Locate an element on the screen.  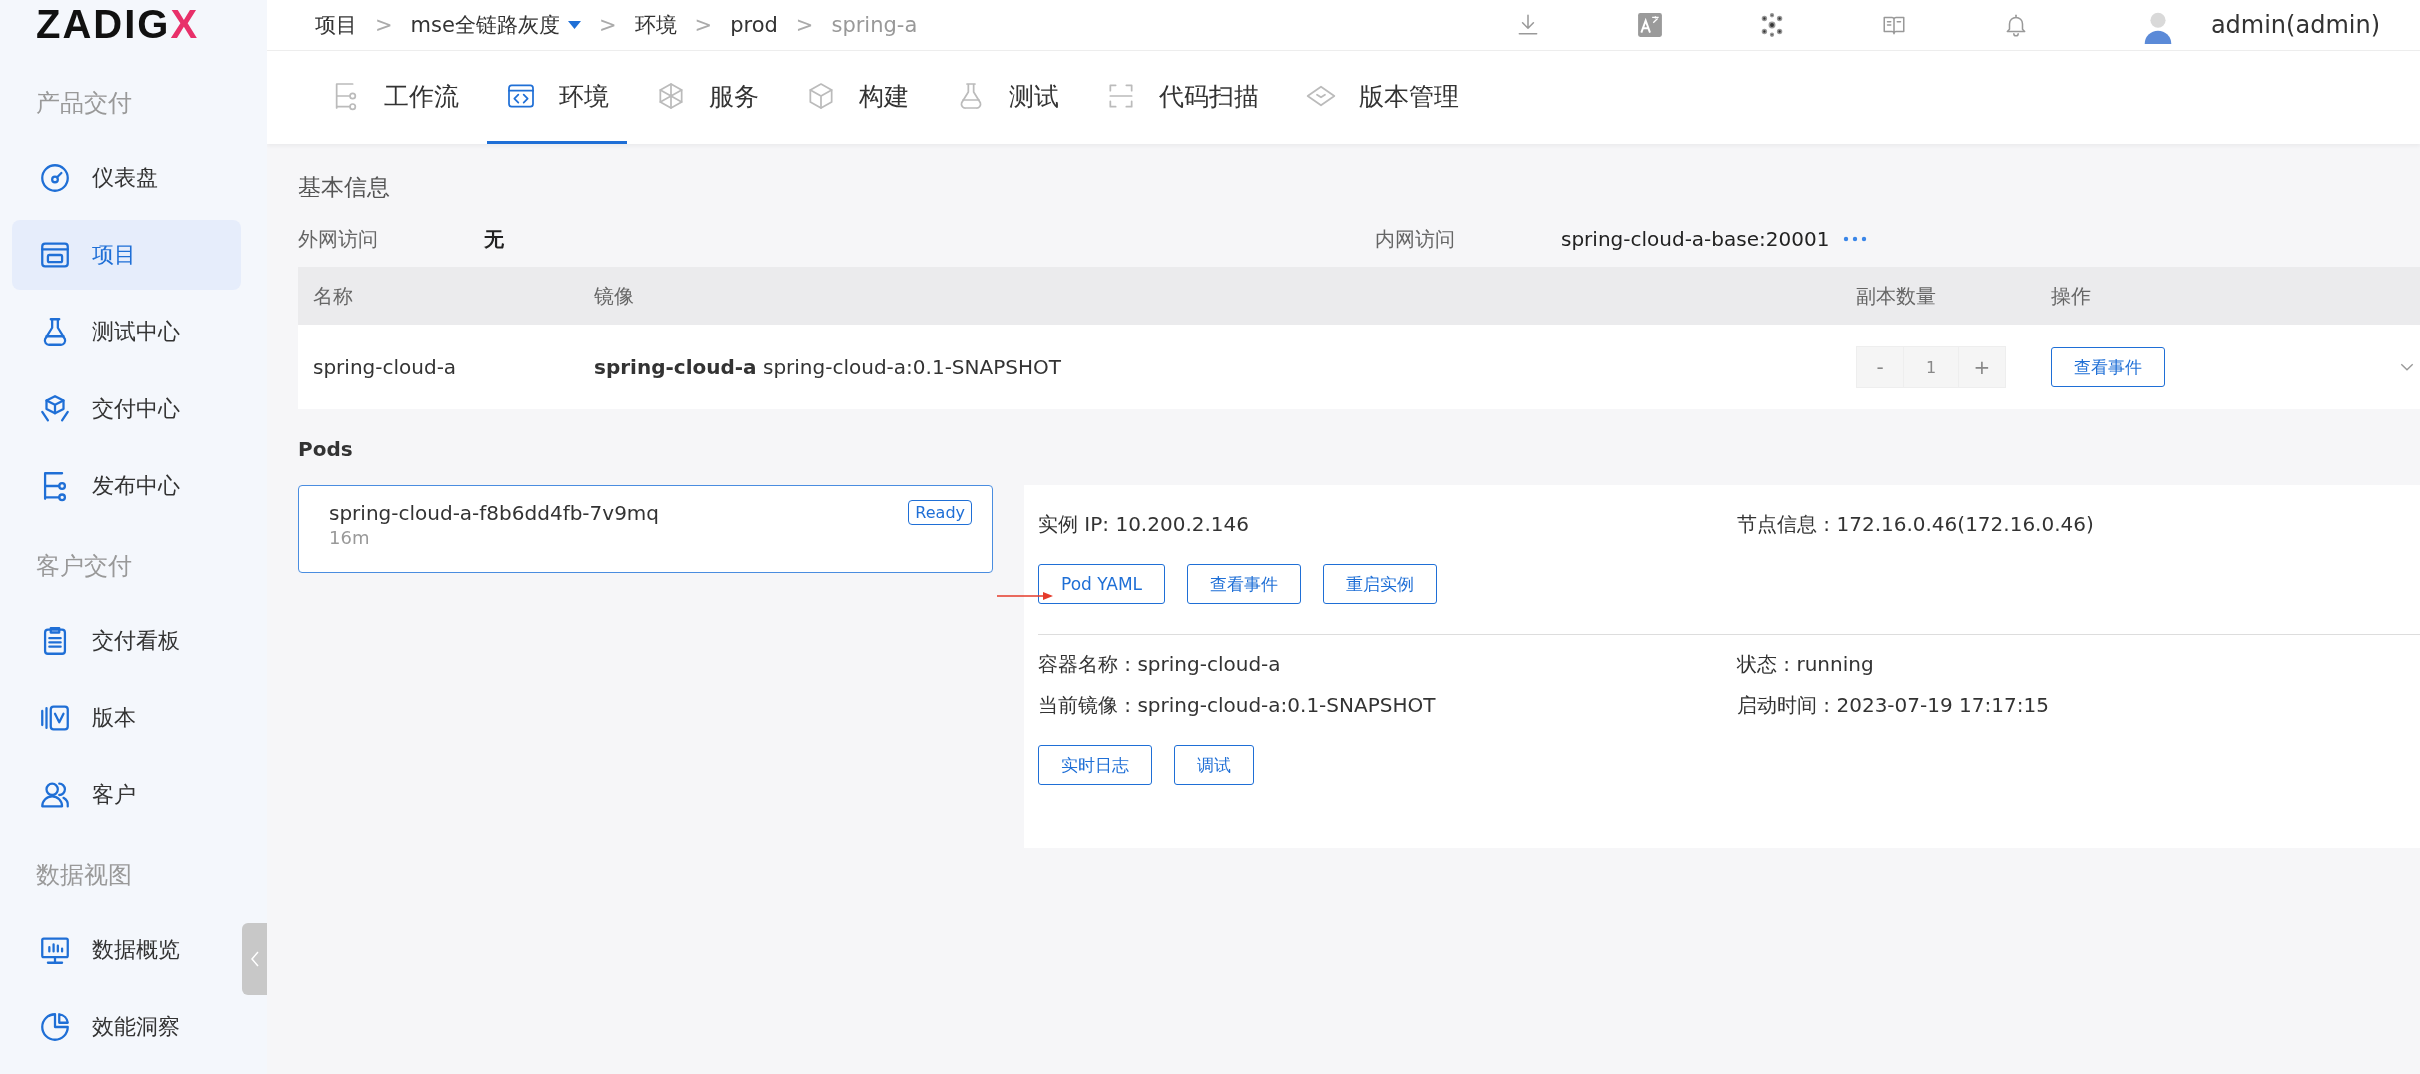
tab: 代码扫描 is located at coordinates (1182, 97).